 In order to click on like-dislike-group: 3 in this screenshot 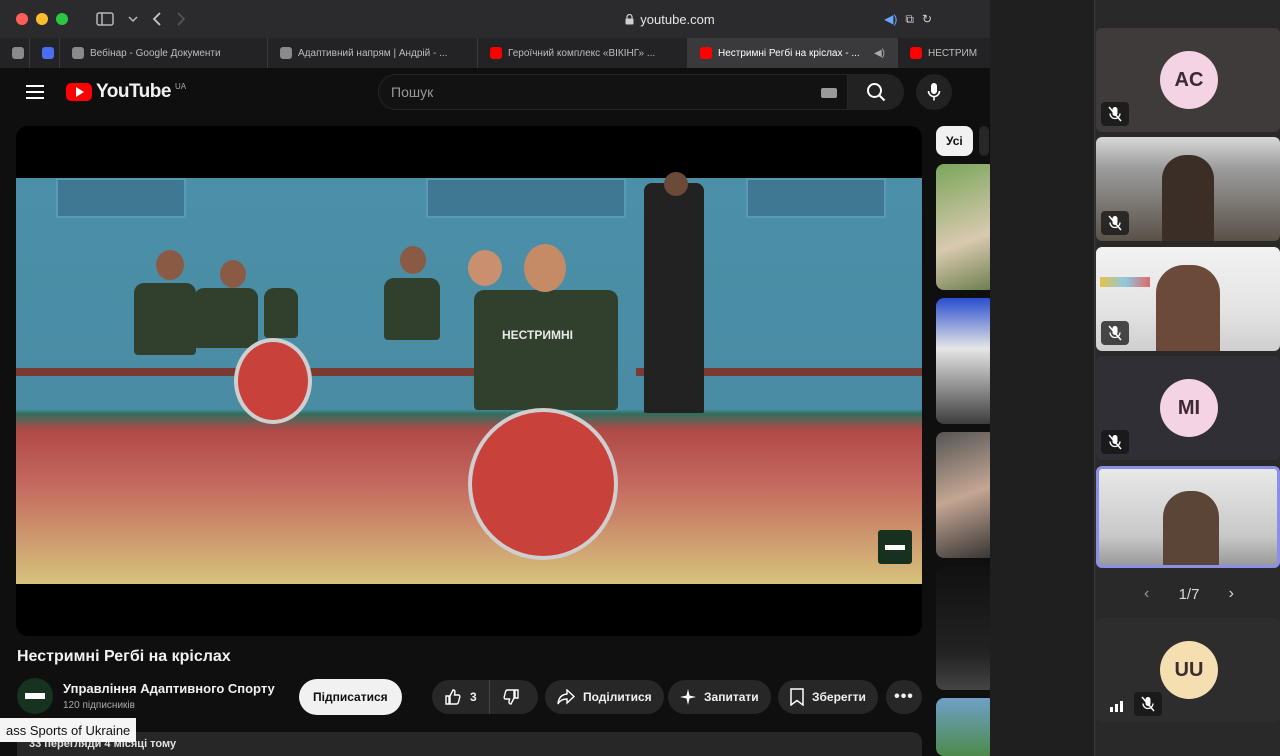, I will do `click(485, 697)`.